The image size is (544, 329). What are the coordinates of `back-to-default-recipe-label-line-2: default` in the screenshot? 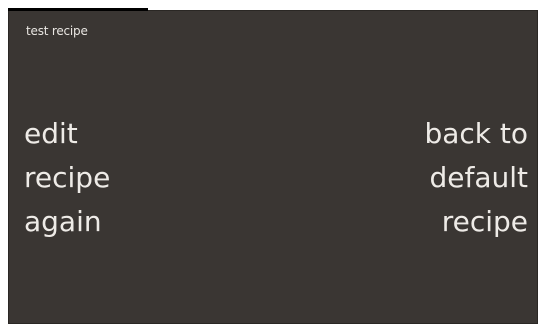 It's located at (478, 177).